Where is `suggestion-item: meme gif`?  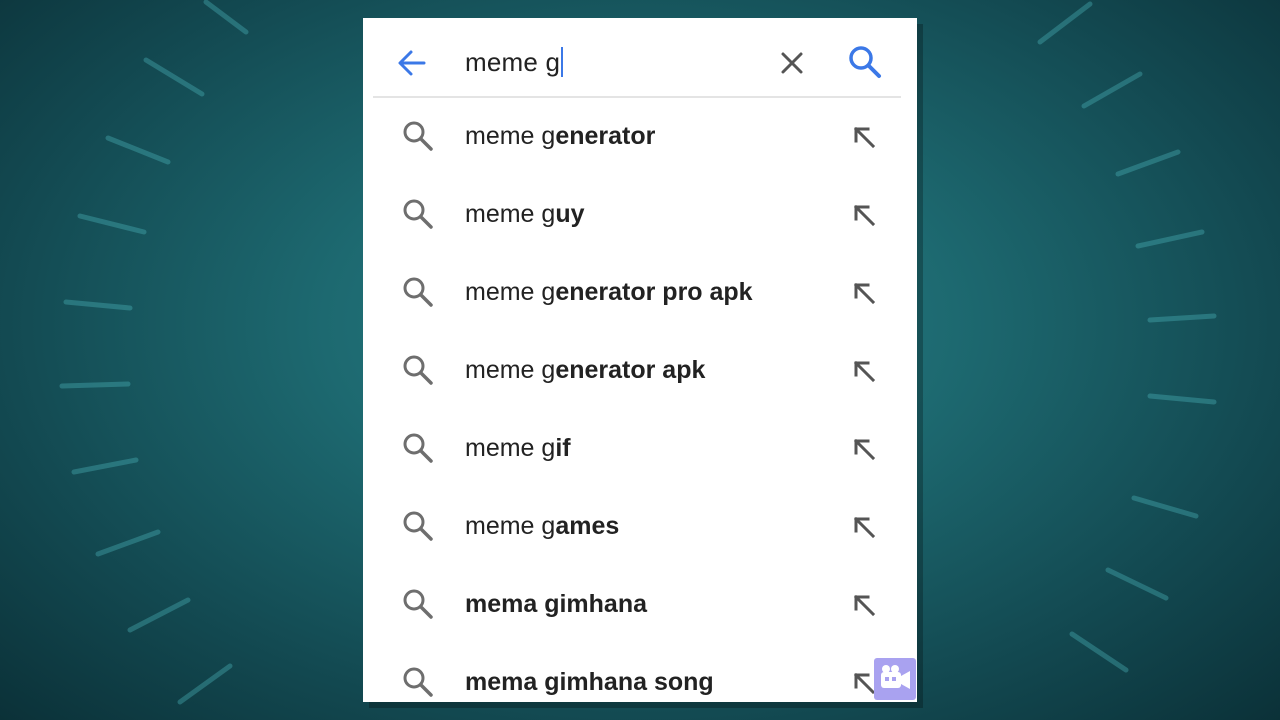 suggestion-item: meme gif is located at coordinates (640, 467).